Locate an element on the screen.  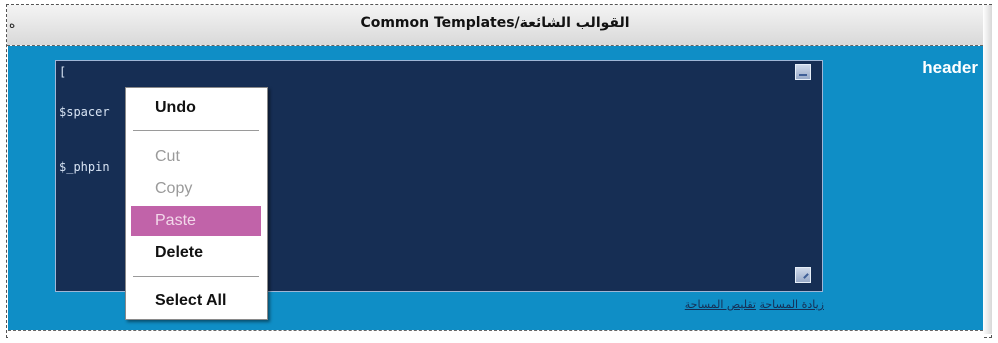
code-line: $_phpin is located at coordinates (84, 167).